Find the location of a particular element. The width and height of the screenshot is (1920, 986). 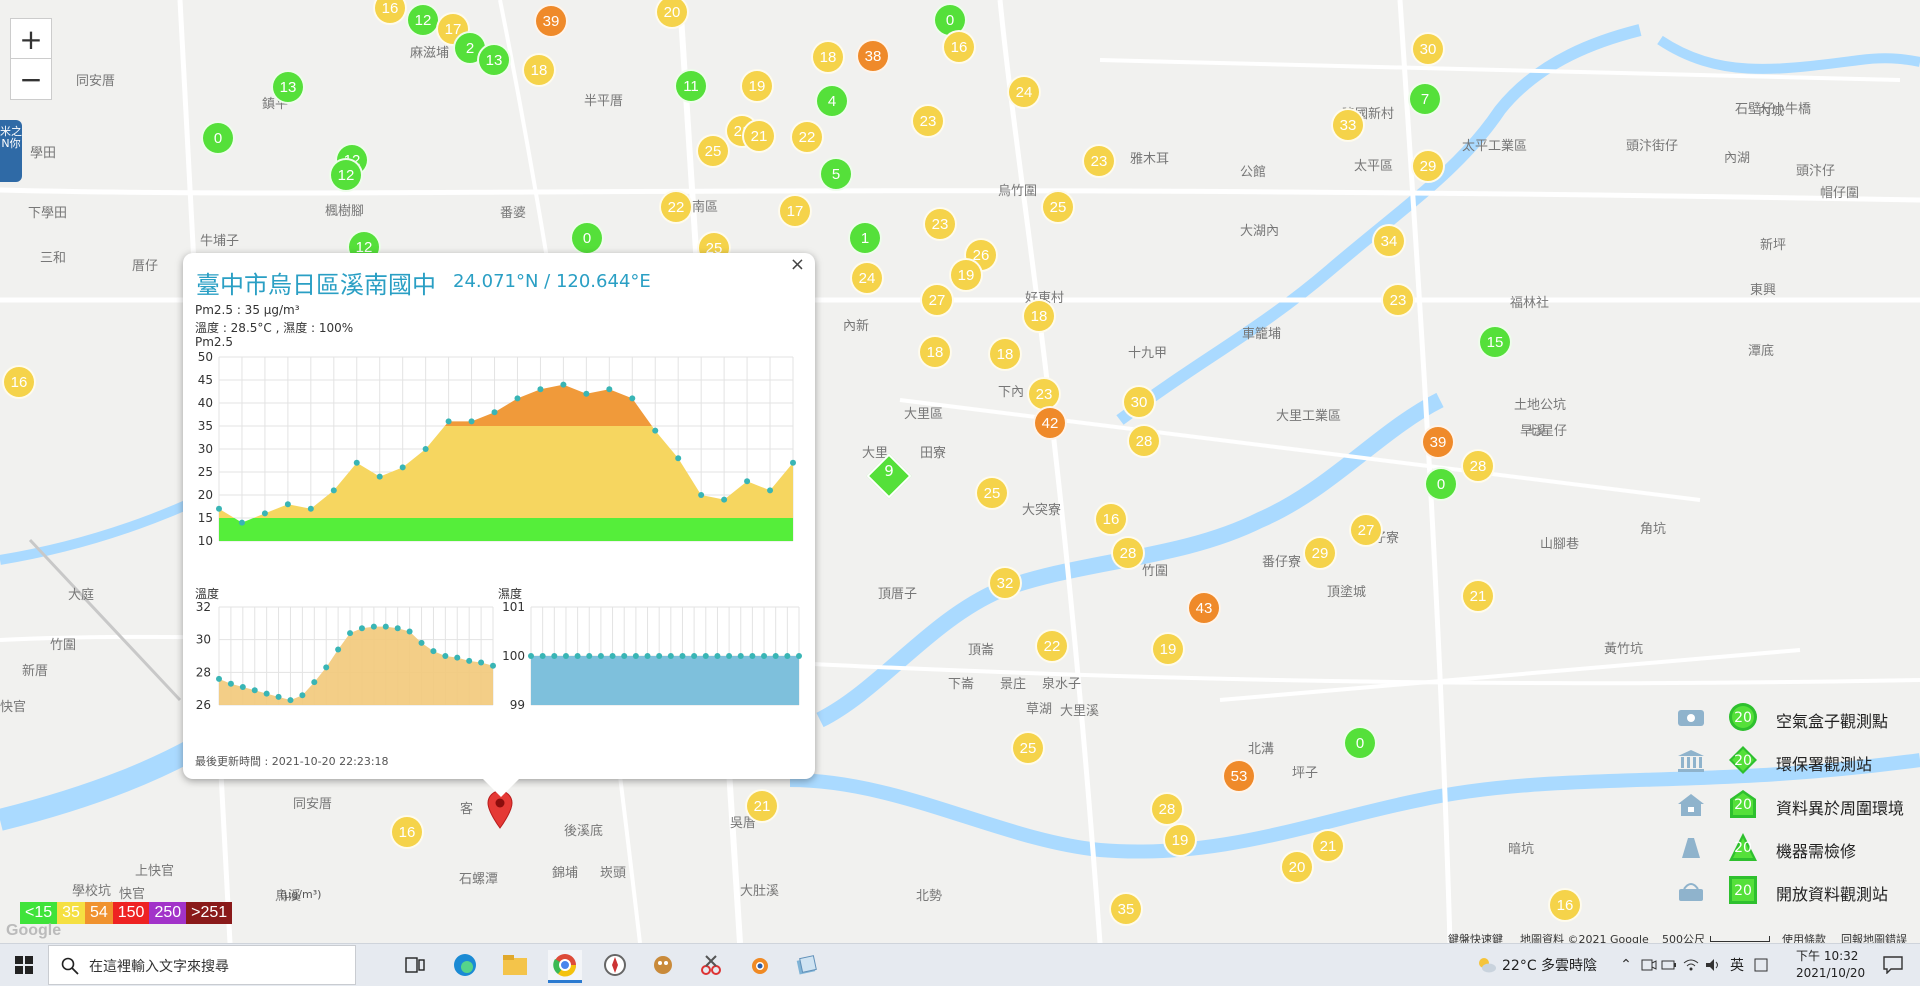

scale-bar-label: 500公尺 is located at coordinates (1683, 937).